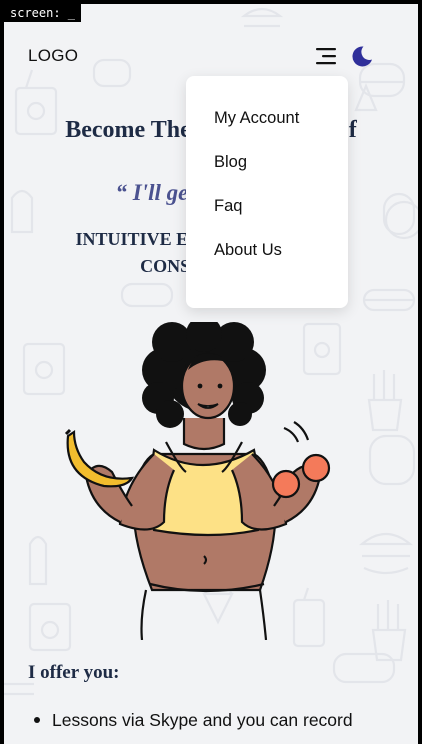 The width and height of the screenshot is (422, 744). I want to click on offer-list-item: Lessons via Skype and you can record, so click(212, 720).